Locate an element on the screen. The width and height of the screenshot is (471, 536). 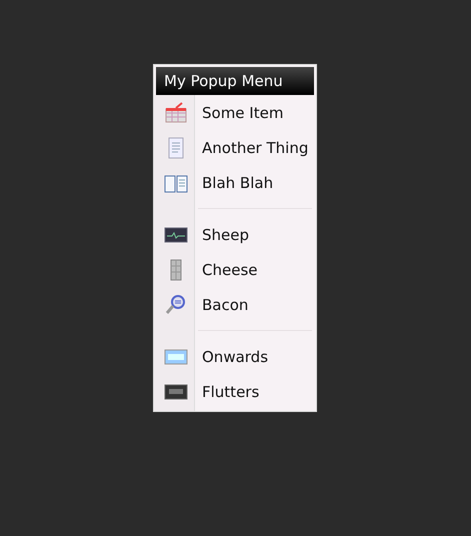
menu-item: Blah Blah is located at coordinates (235, 182).